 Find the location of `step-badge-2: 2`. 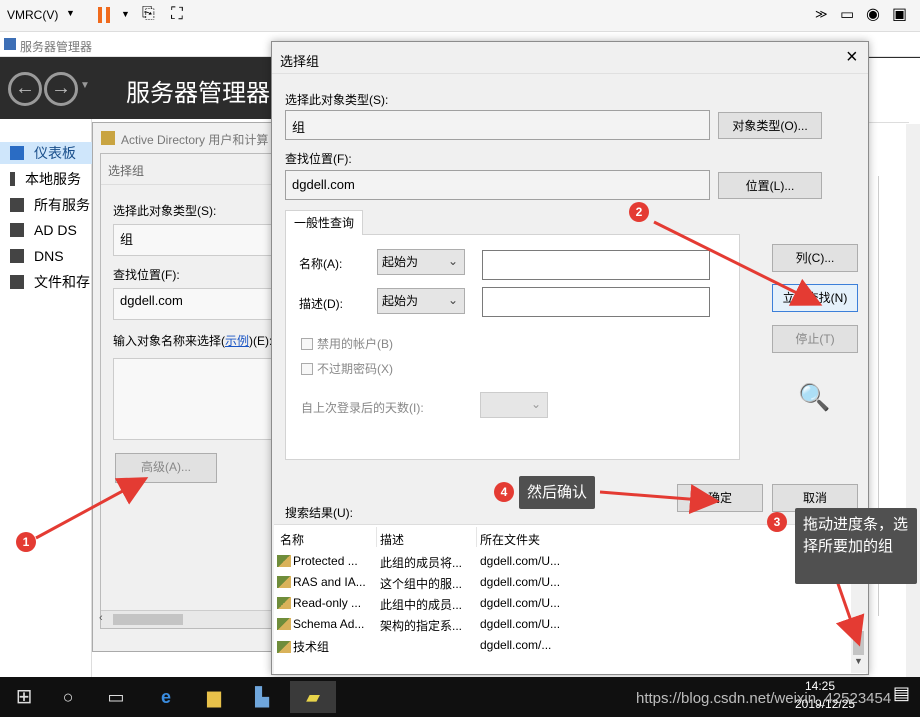

step-badge-2: 2 is located at coordinates (639, 212).